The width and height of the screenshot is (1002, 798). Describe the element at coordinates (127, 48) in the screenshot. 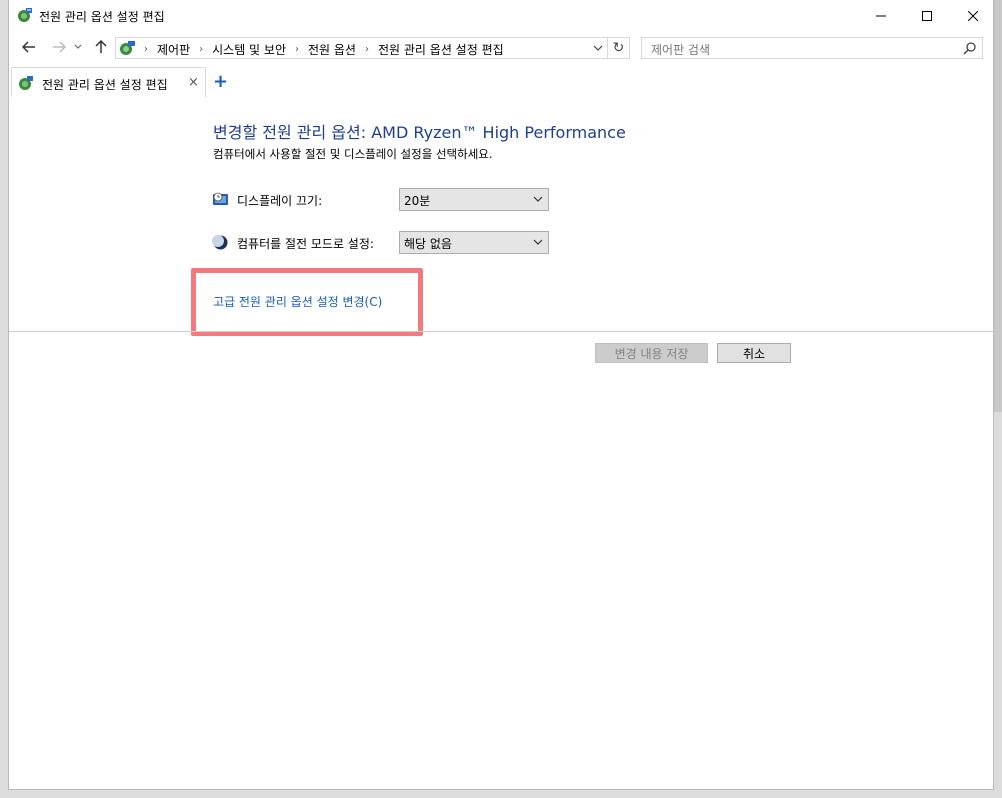

I see `control-panel-icon` at that location.